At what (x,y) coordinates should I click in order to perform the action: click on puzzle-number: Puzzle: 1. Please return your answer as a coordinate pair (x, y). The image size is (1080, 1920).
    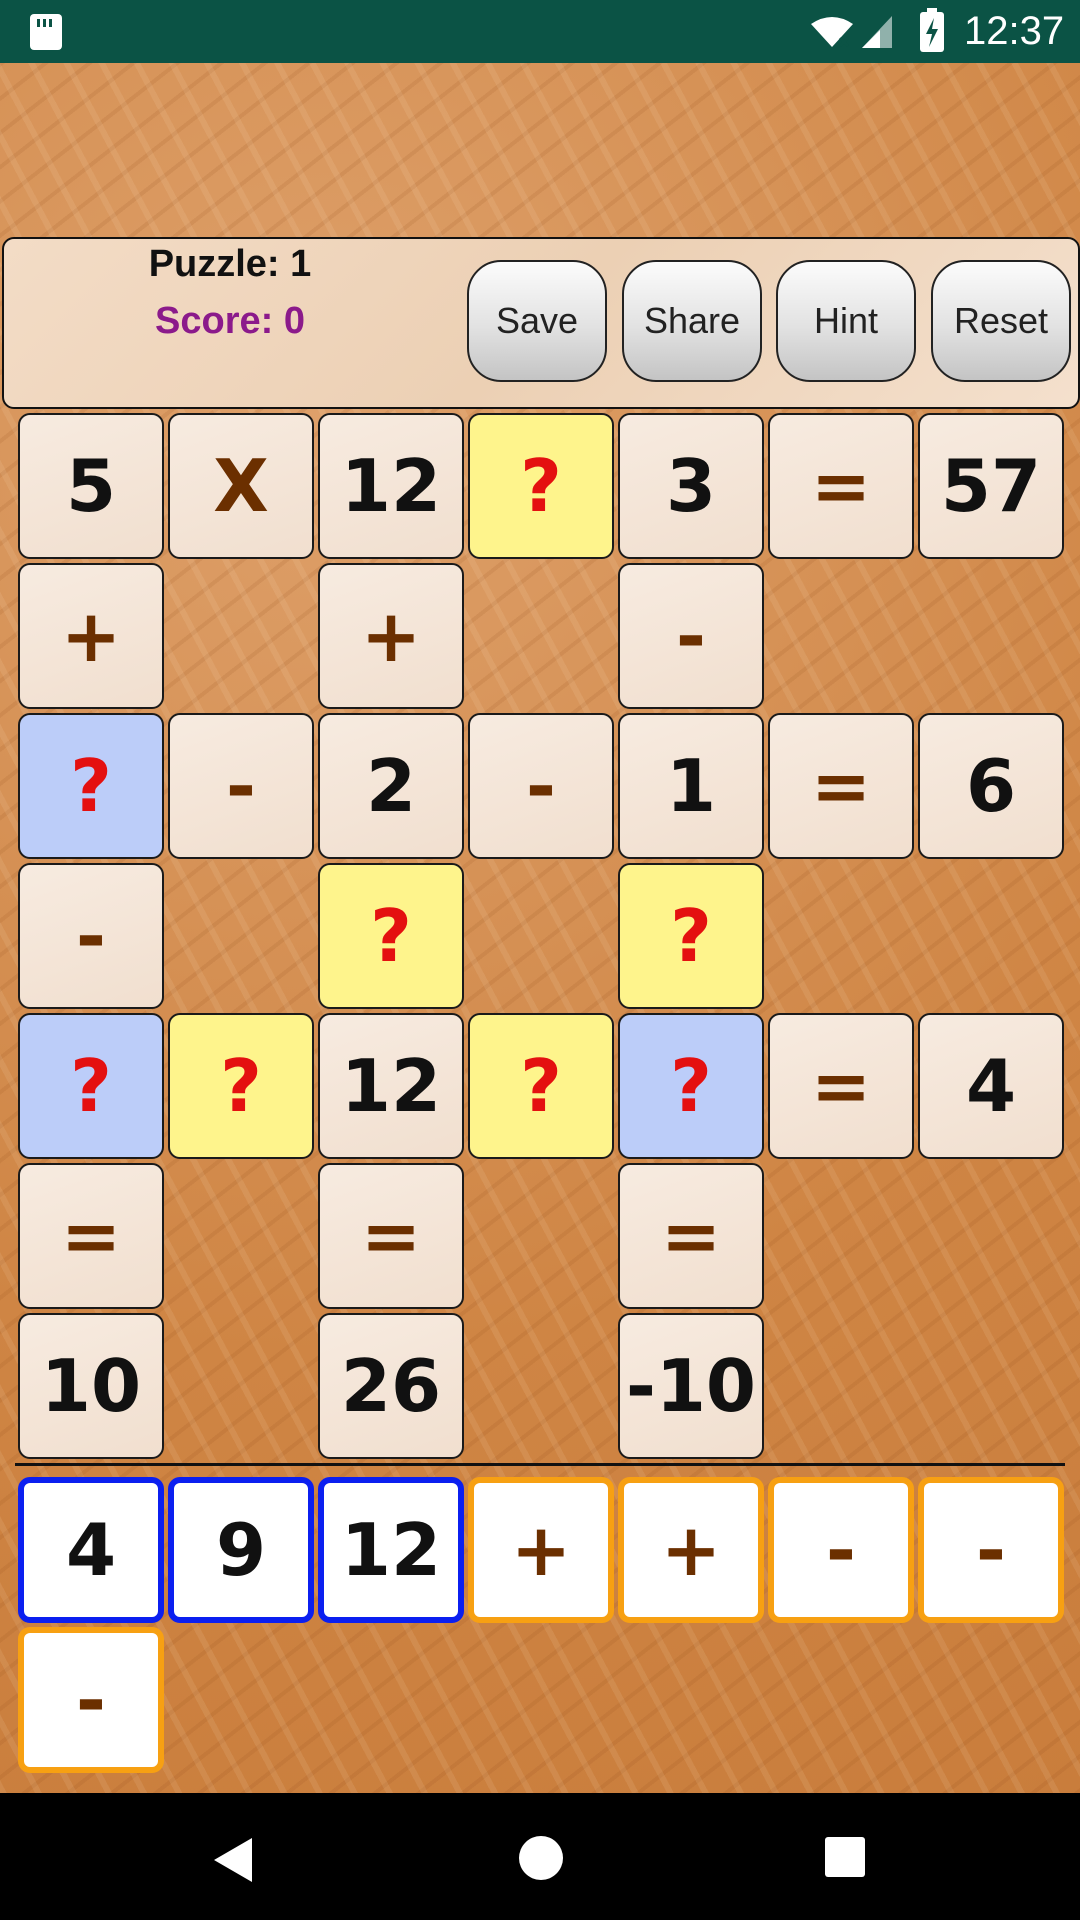
    Looking at the image, I should click on (230, 264).